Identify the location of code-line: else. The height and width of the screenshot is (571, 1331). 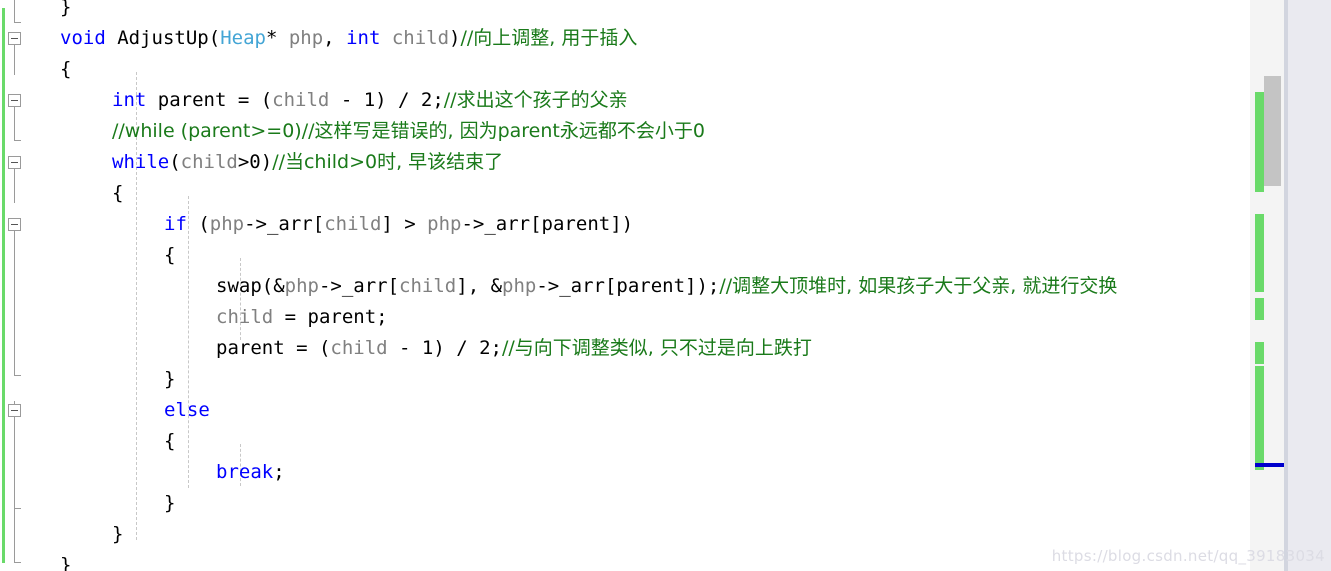
(187, 410).